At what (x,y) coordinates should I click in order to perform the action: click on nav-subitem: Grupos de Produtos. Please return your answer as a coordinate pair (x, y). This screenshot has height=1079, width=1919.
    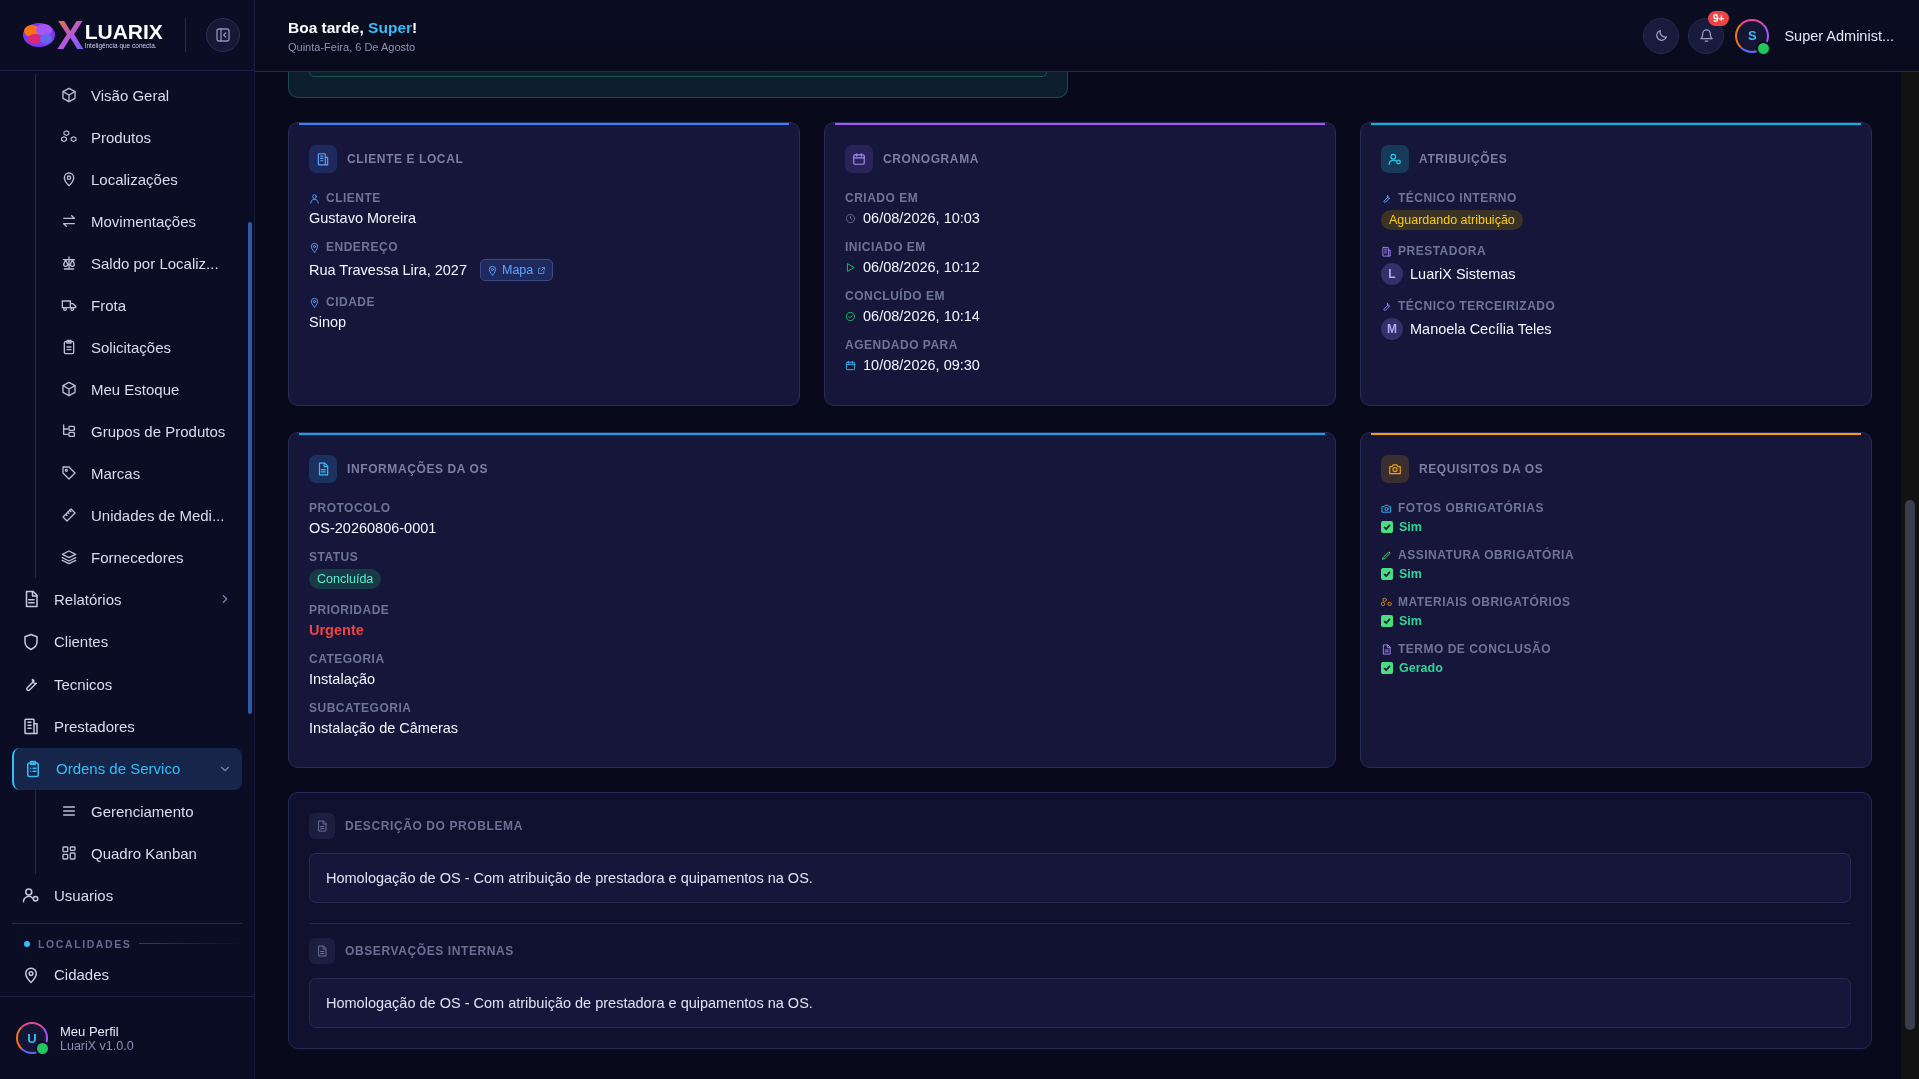
    Looking at the image, I should click on (145, 431).